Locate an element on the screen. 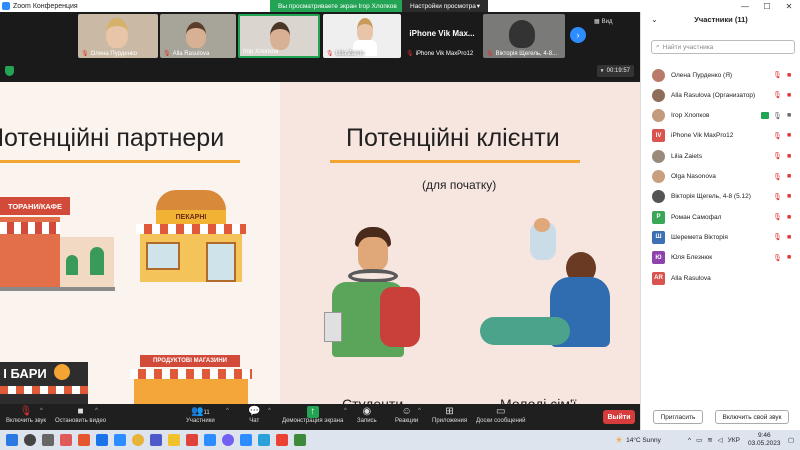 The width and height of the screenshot is (800, 450). gallery-next-button: › is located at coordinates (578, 35).